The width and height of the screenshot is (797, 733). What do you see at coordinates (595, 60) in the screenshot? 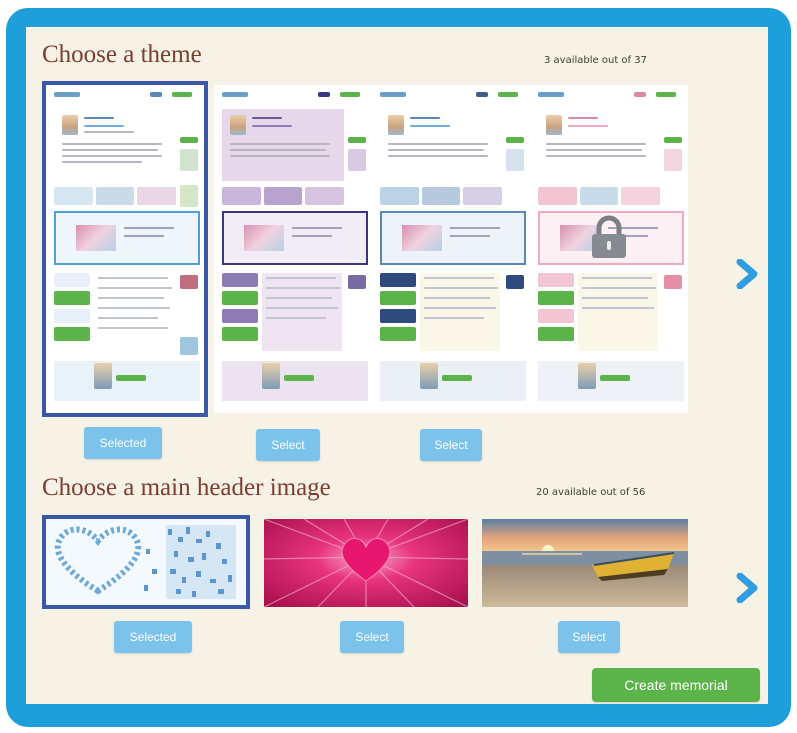
I see `theme-count: 3 available out of 37` at bounding box center [595, 60].